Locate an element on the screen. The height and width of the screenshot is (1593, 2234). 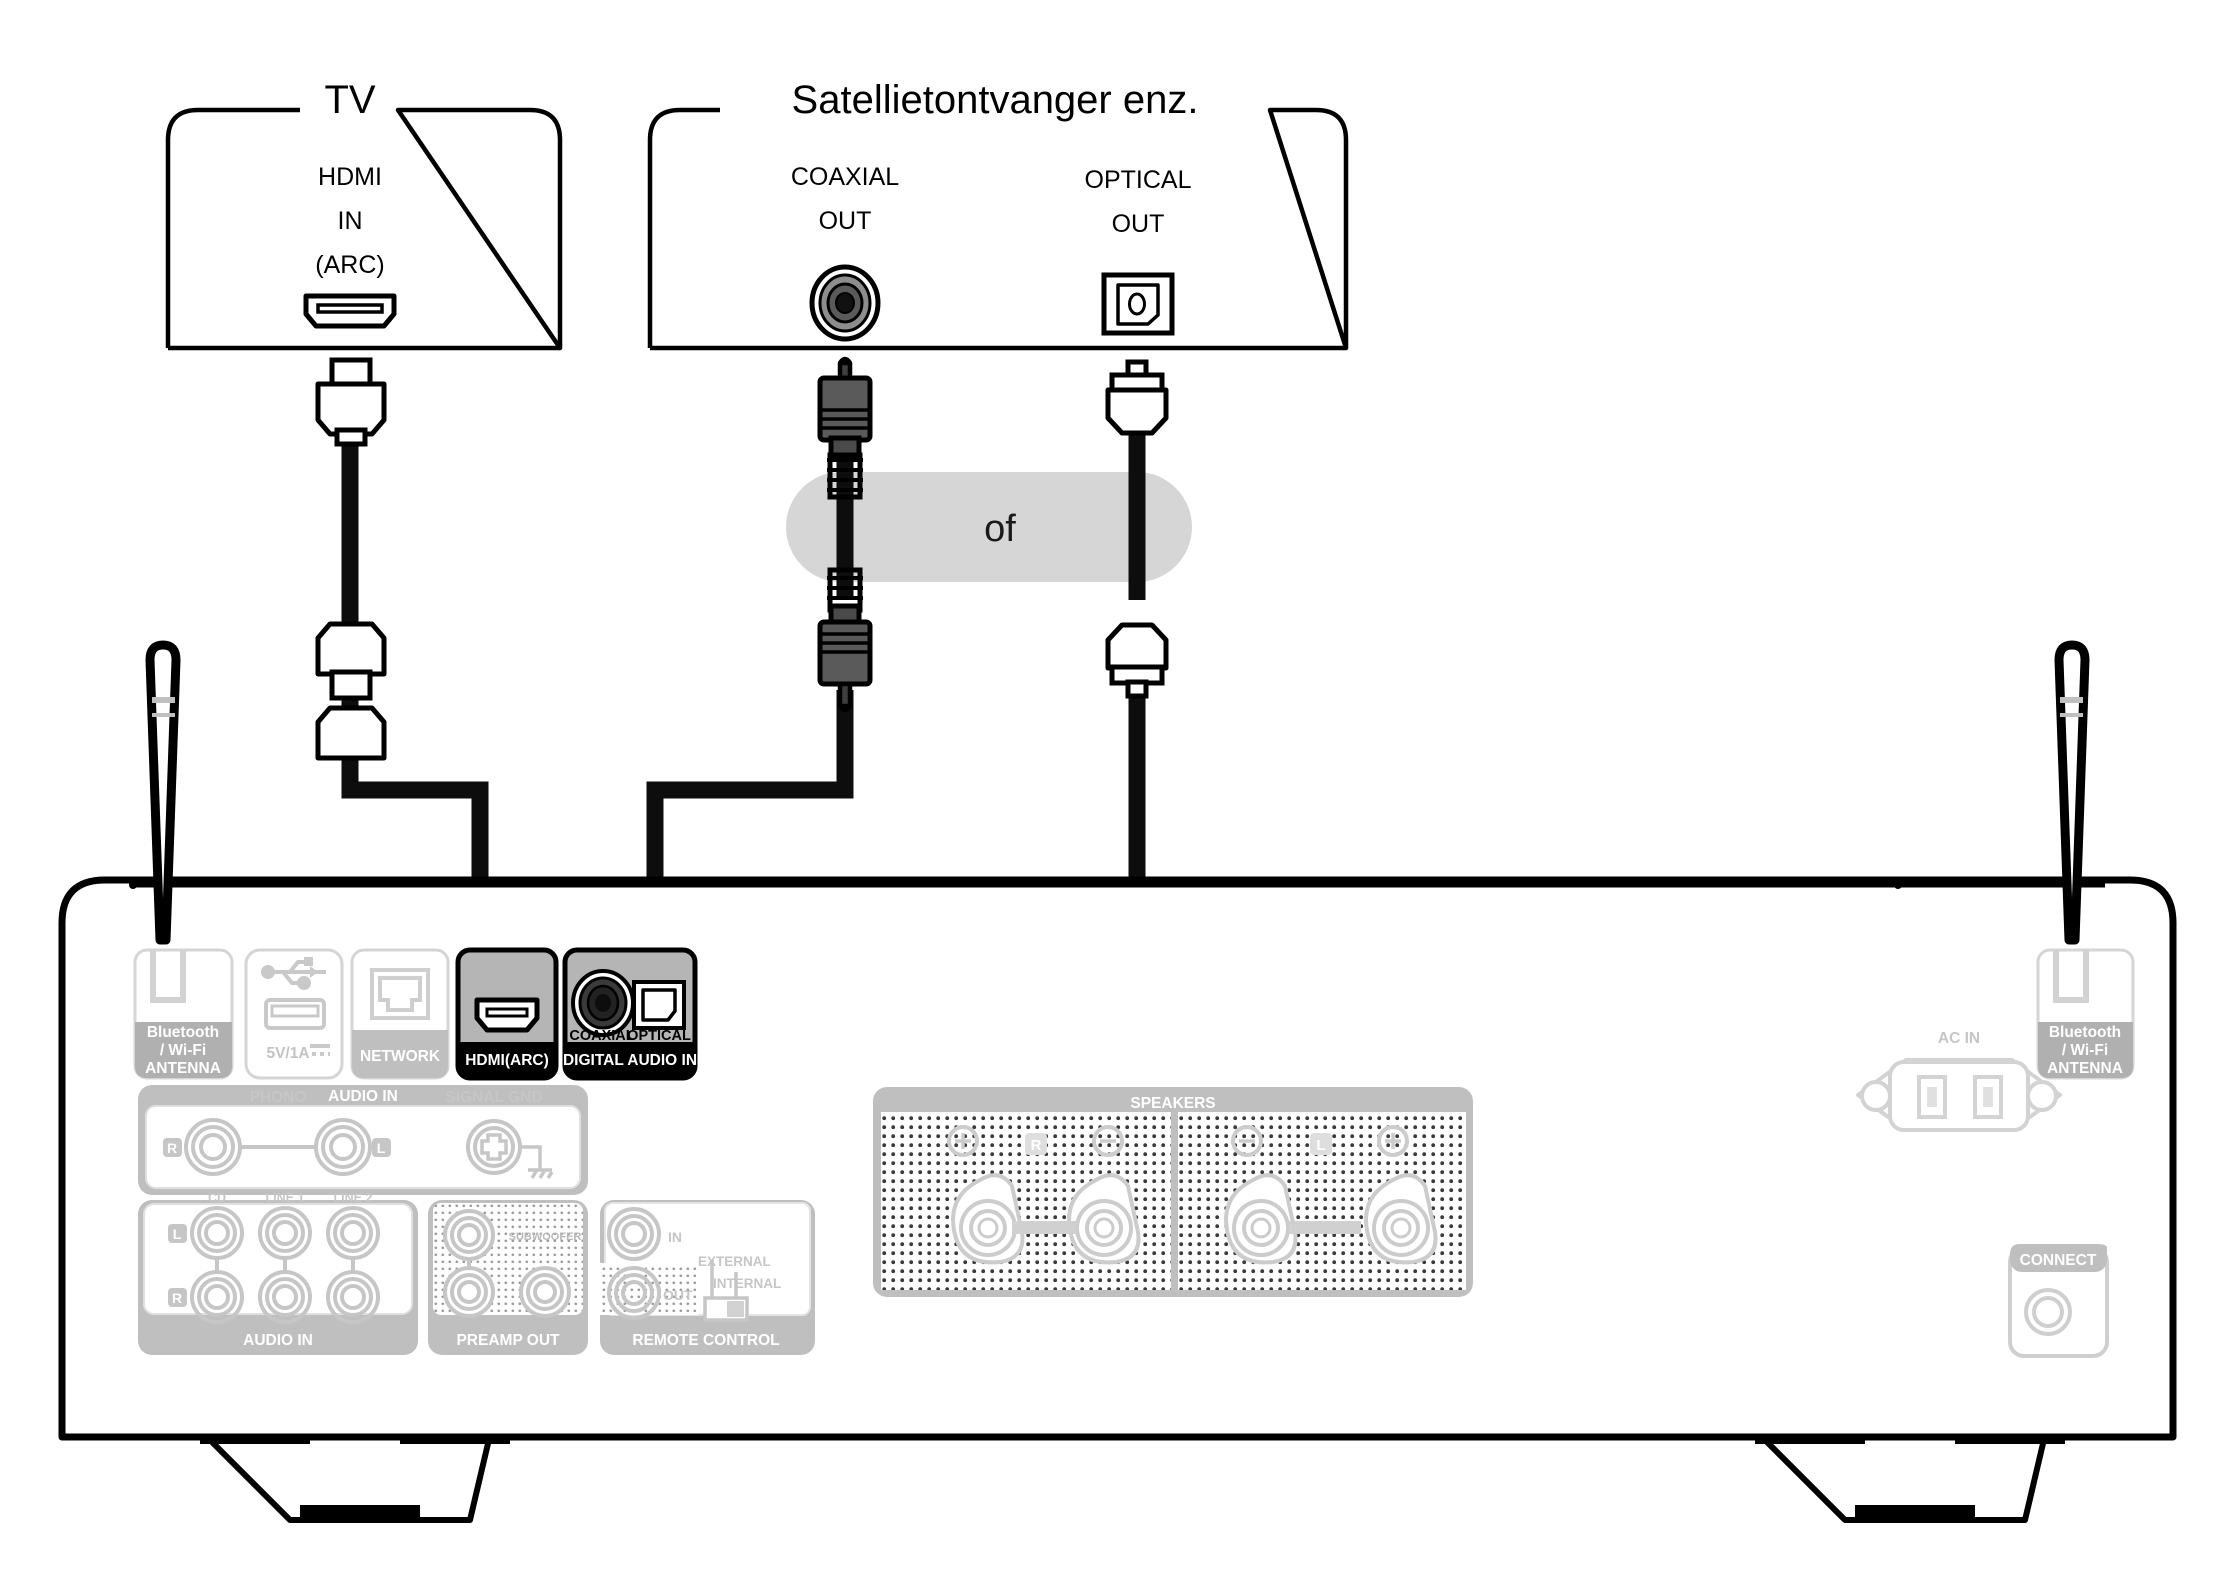
source-title: Satellietontvanger enz. is located at coordinates (995, 100).